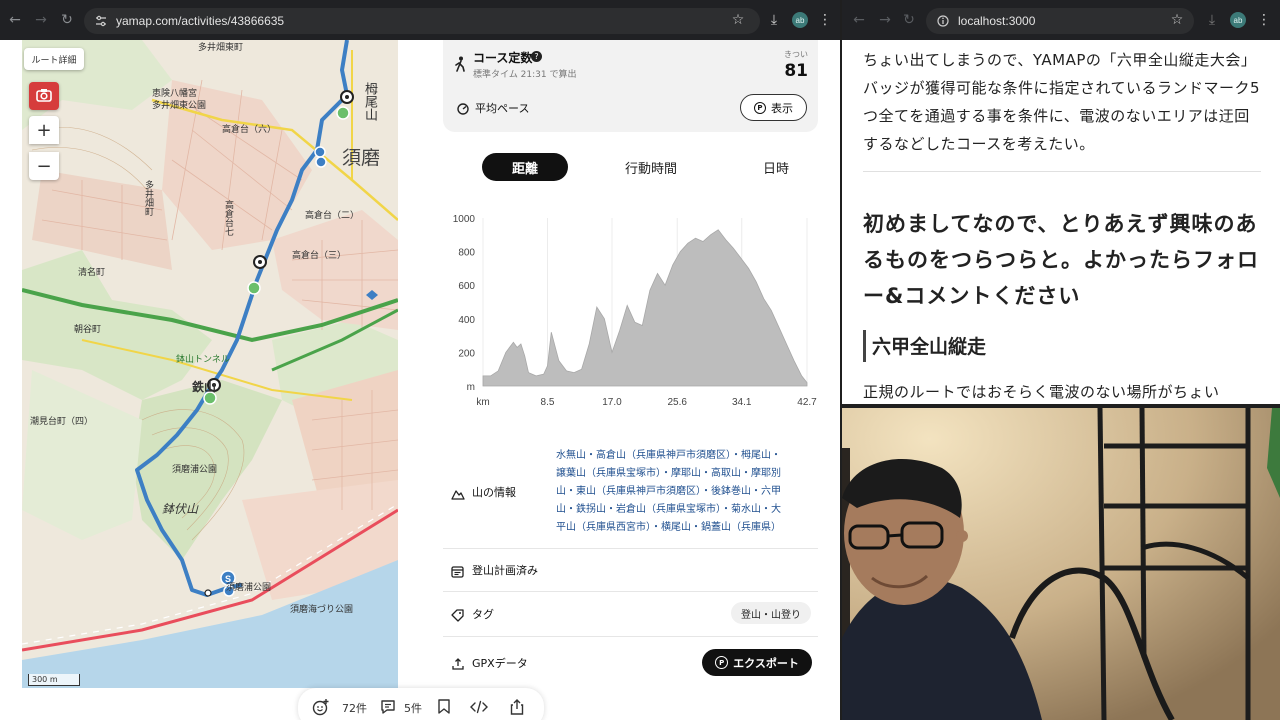 This screenshot has width=1280, height=720. I want to click on article-paragraph: 正規のルートではおそらく電波のない場所がちょい, so click(1041, 392).